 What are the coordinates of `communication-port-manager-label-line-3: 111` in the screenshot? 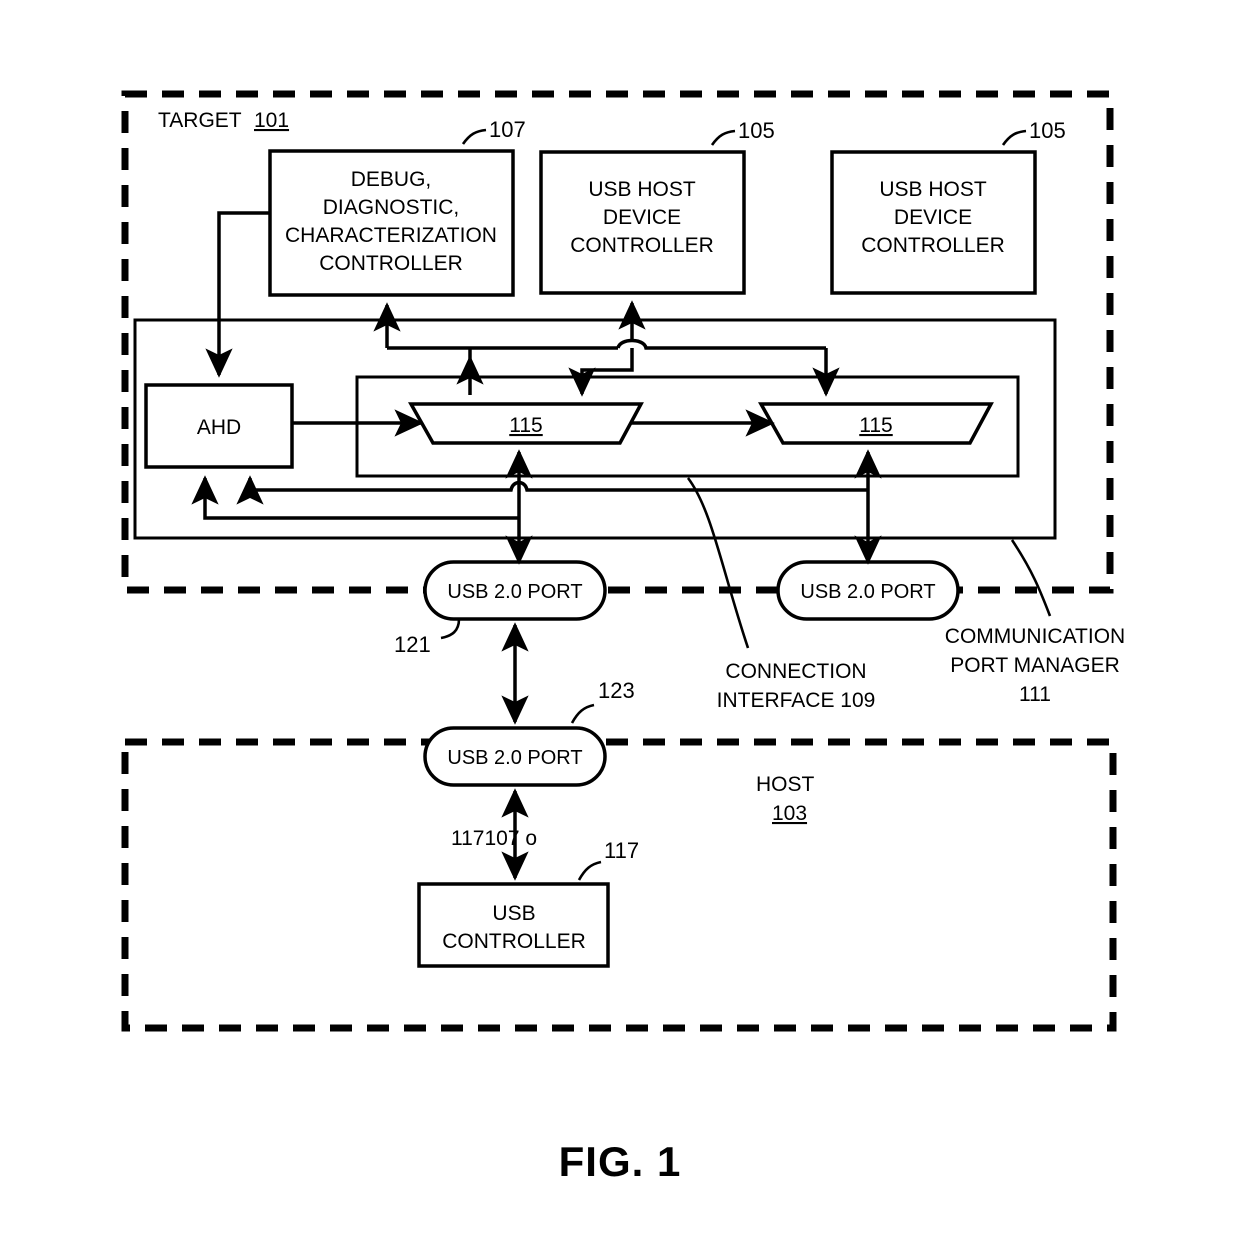 It's located at (1035, 694).